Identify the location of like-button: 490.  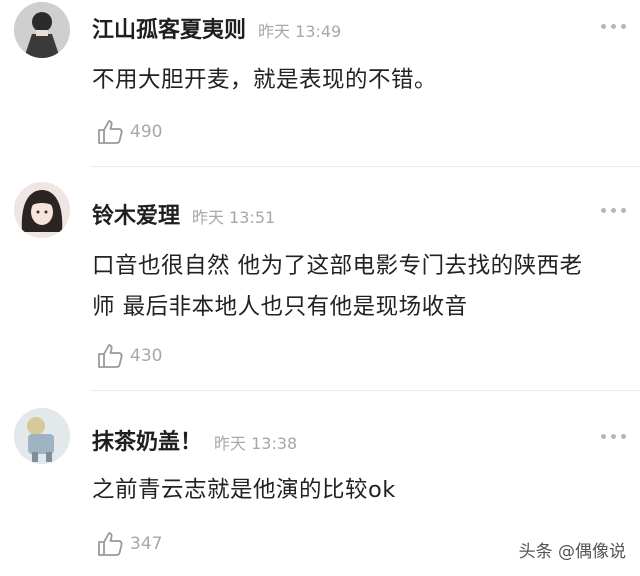
(129, 132).